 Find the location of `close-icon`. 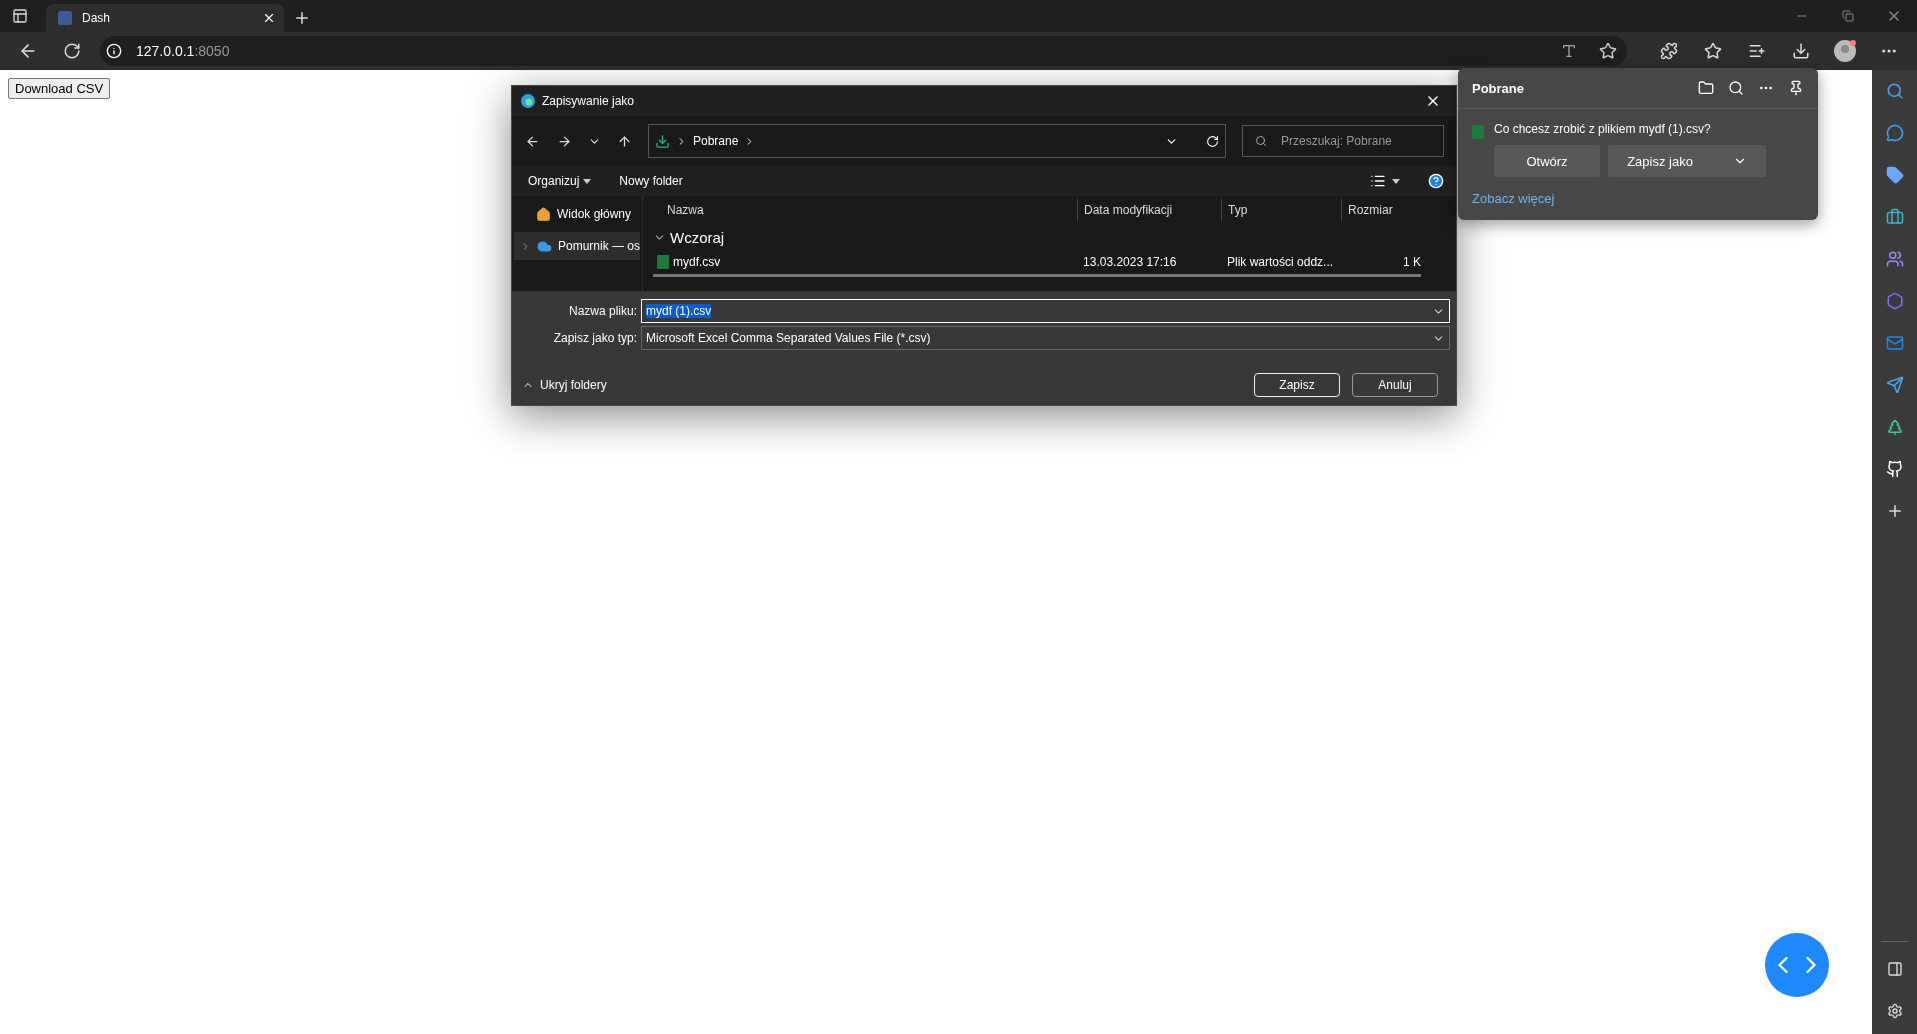

close-icon is located at coordinates (269, 18).